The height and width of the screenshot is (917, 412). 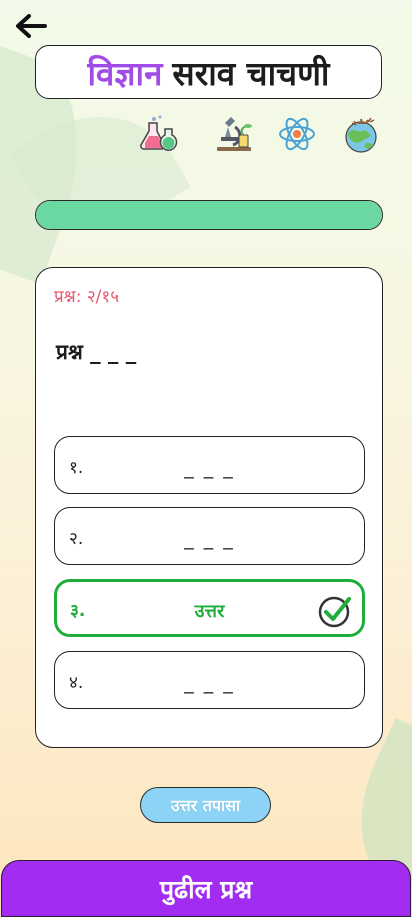 What do you see at coordinates (87, 297) in the screenshot?
I see `question-counter: प्रश्न: २/१५` at bounding box center [87, 297].